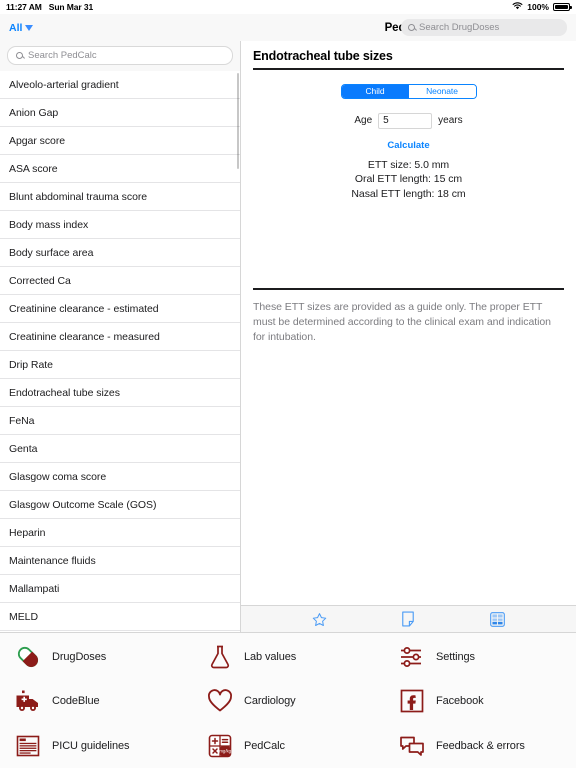 The width and height of the screenshot is (576, 768). I want to click on result-line: Oral ETT length: 15 cm, so click(408, 179).